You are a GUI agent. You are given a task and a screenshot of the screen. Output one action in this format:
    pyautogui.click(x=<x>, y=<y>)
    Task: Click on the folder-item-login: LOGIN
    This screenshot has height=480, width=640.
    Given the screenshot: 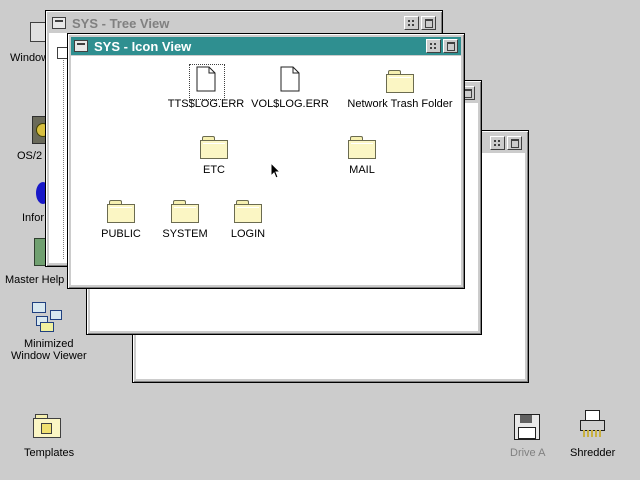 What is the action you would take?
    pyautogui.click(x=248, y=220)
    